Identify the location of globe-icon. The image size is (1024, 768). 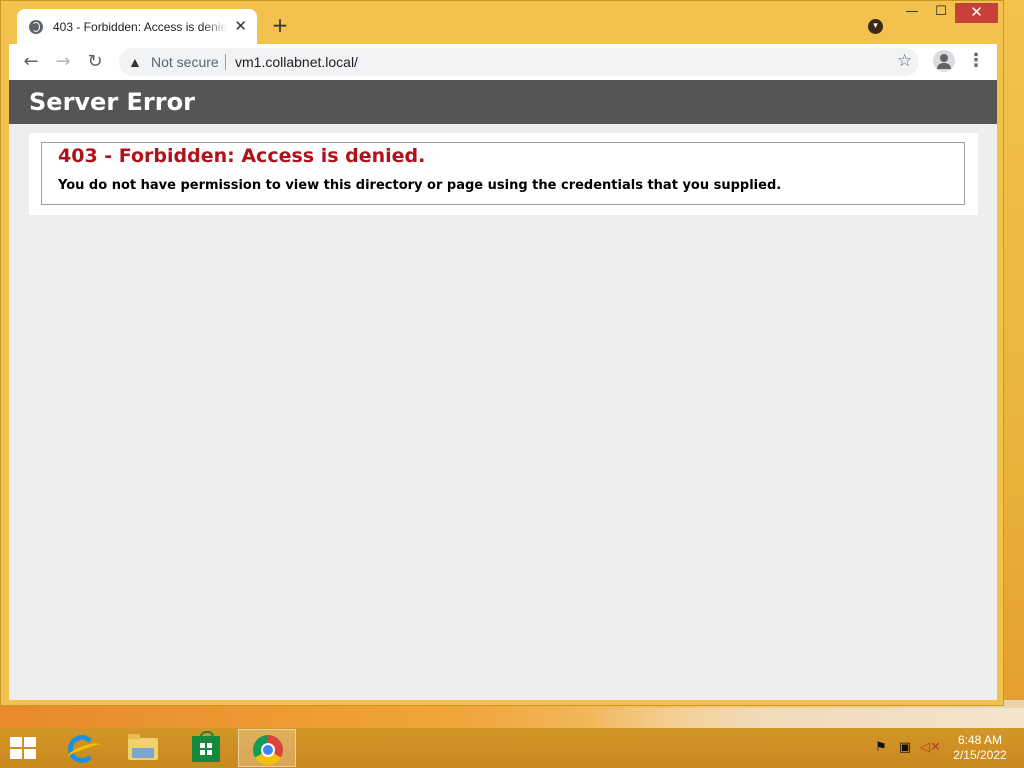
(36, 26).